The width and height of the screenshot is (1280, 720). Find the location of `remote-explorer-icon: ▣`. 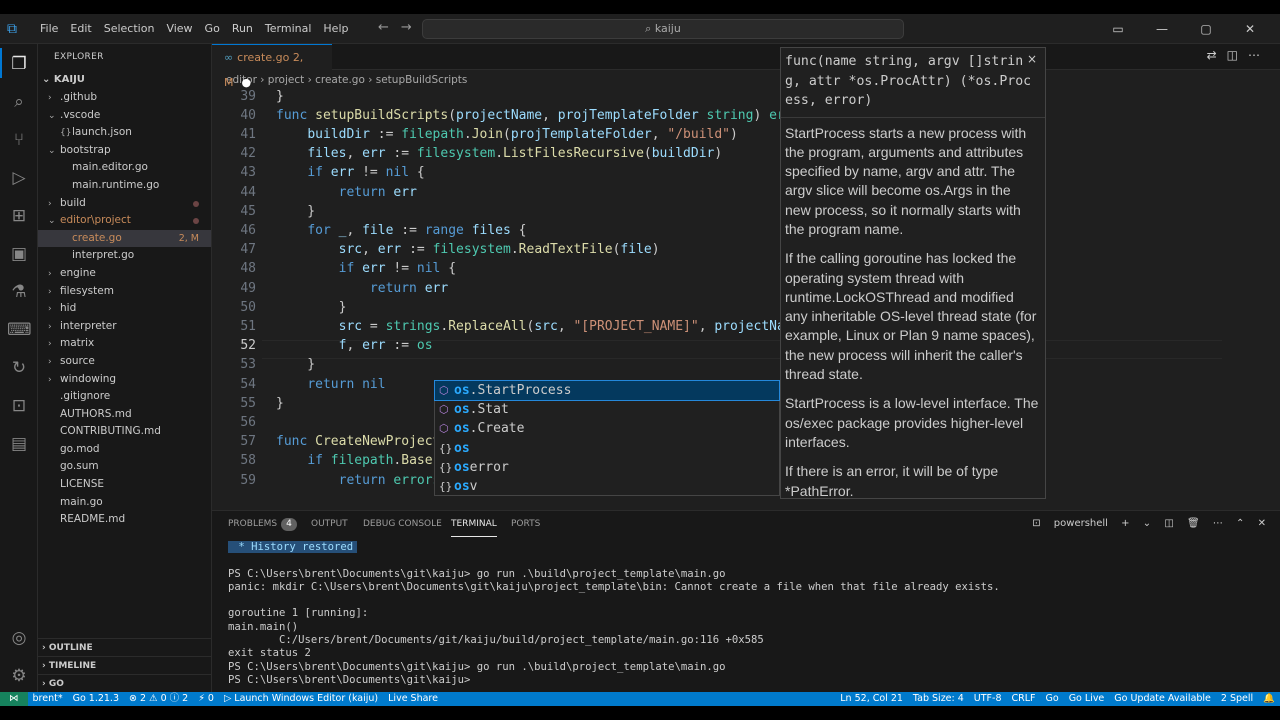

remote-explorer-icon: ▣ is located at coordinates (19, 254).